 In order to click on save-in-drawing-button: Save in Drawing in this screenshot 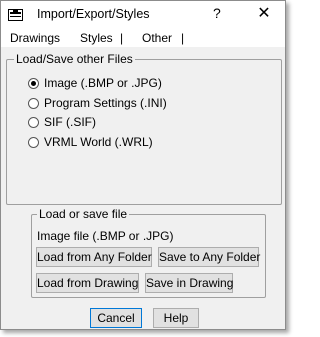, I will do `click(189, 283)`.